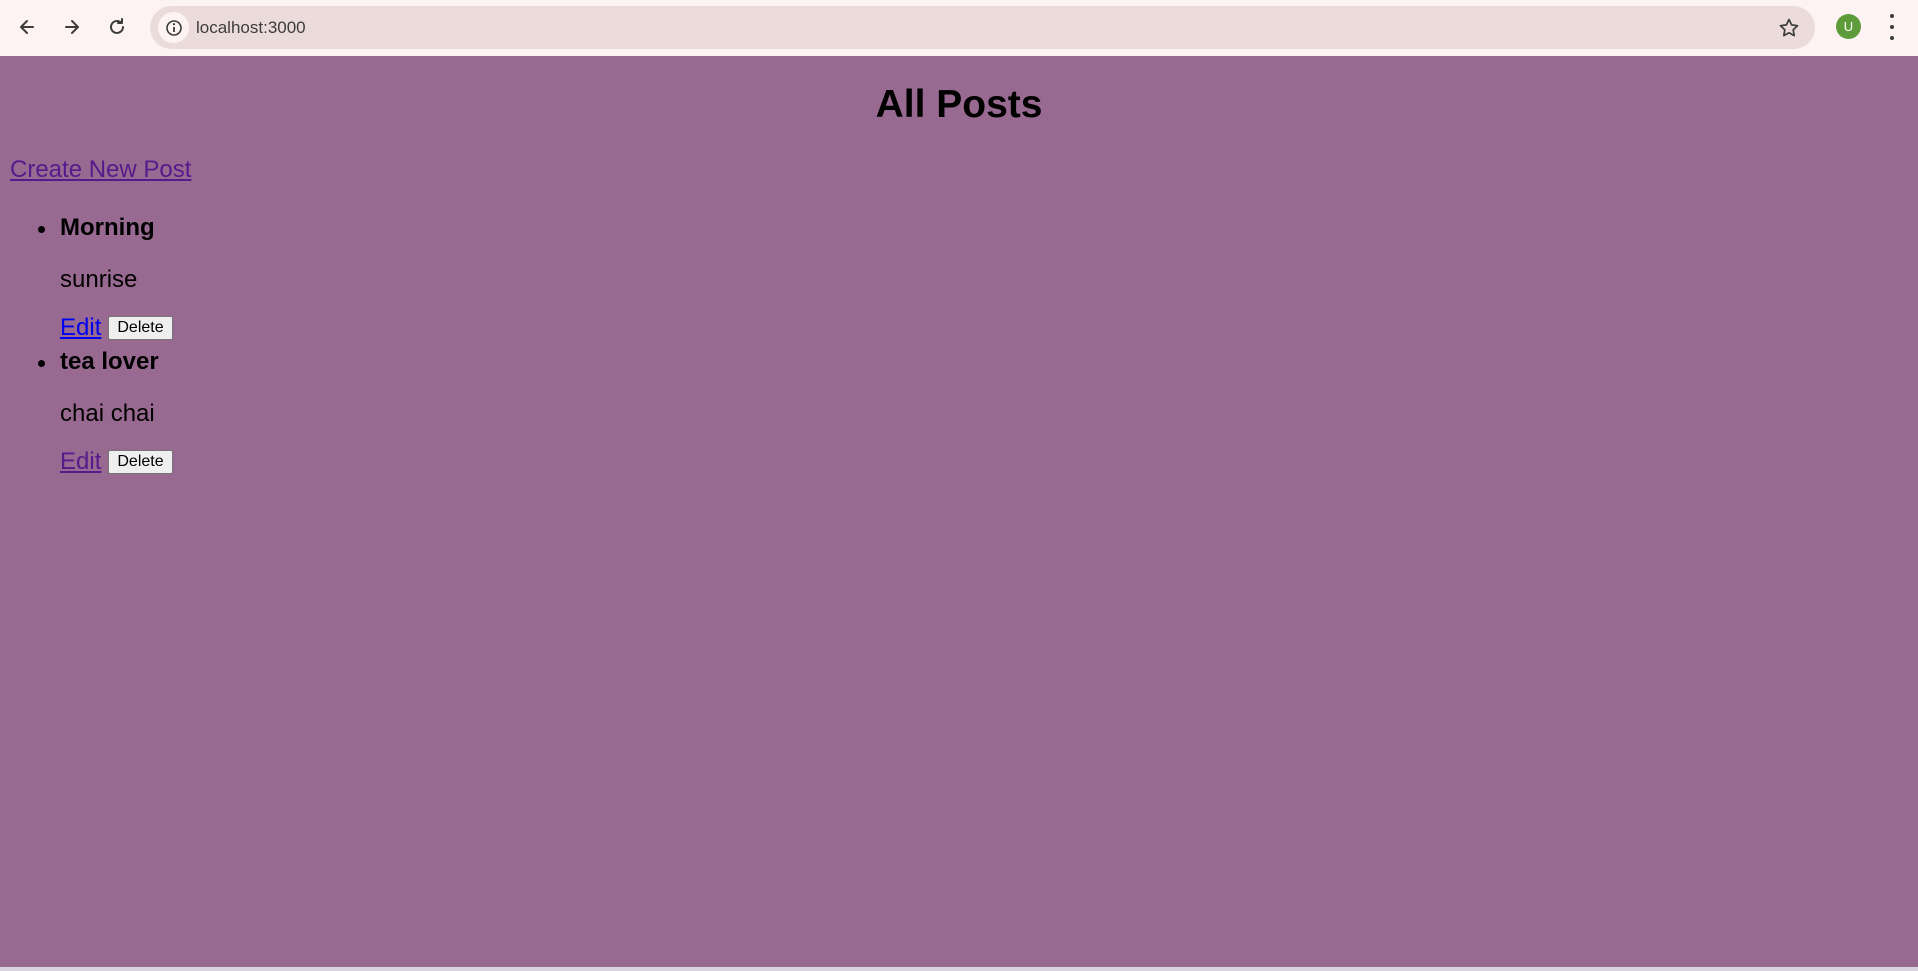 The image size is (1918, 971). I want to click on reload-icon, so click(117, 26).